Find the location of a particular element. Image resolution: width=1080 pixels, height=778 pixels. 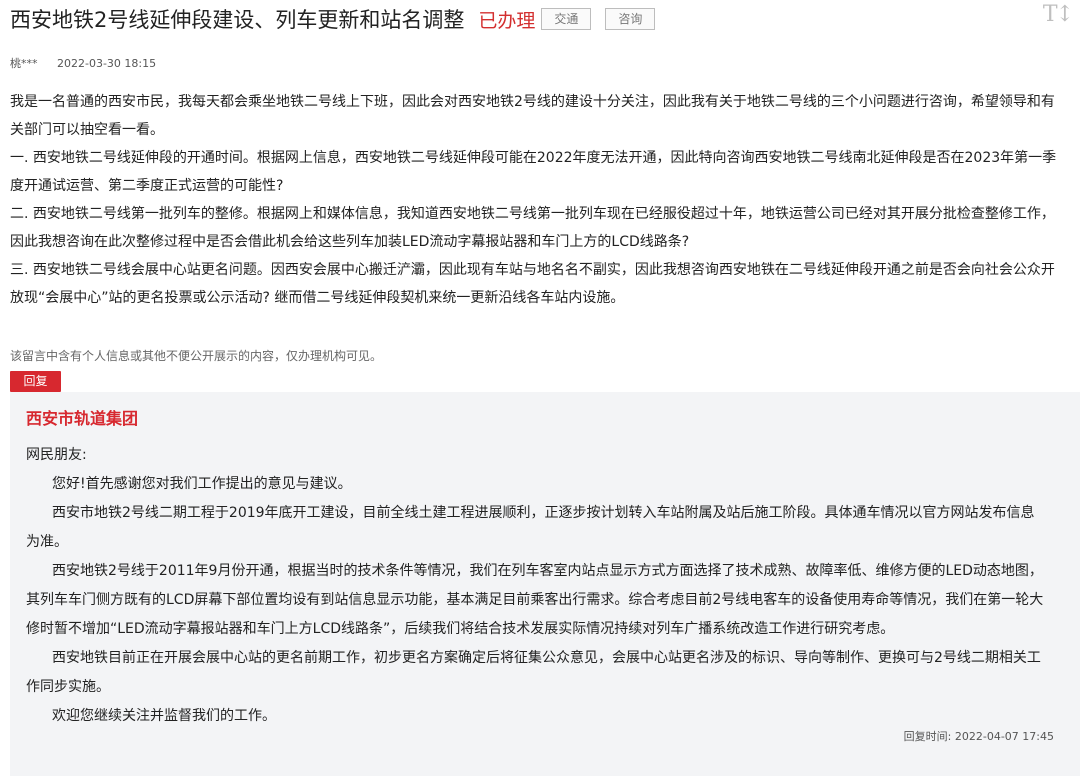

status-badge: 已办理 is located at coordinates (507, 20).